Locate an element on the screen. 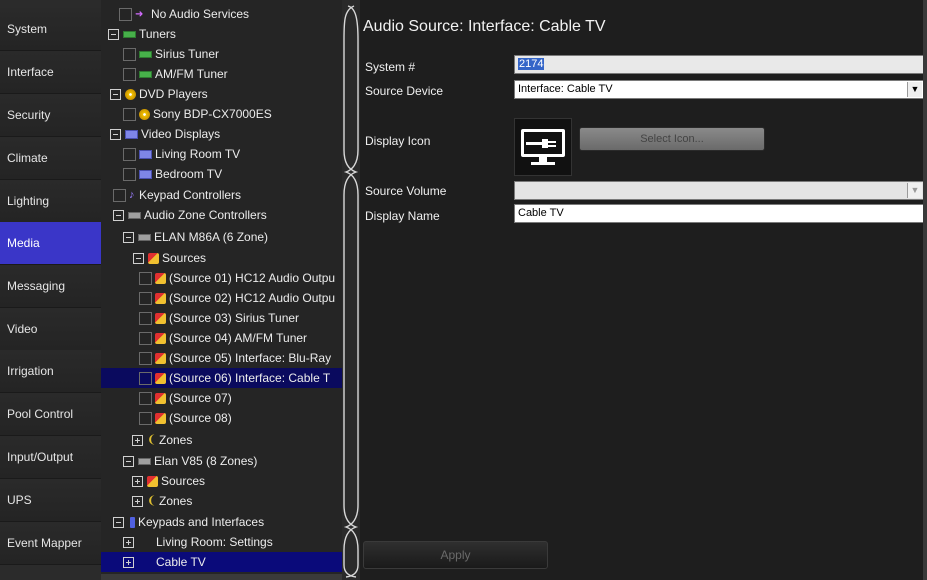  nav-item-pool-control: Pool Control is located at coordinates (50, 414).